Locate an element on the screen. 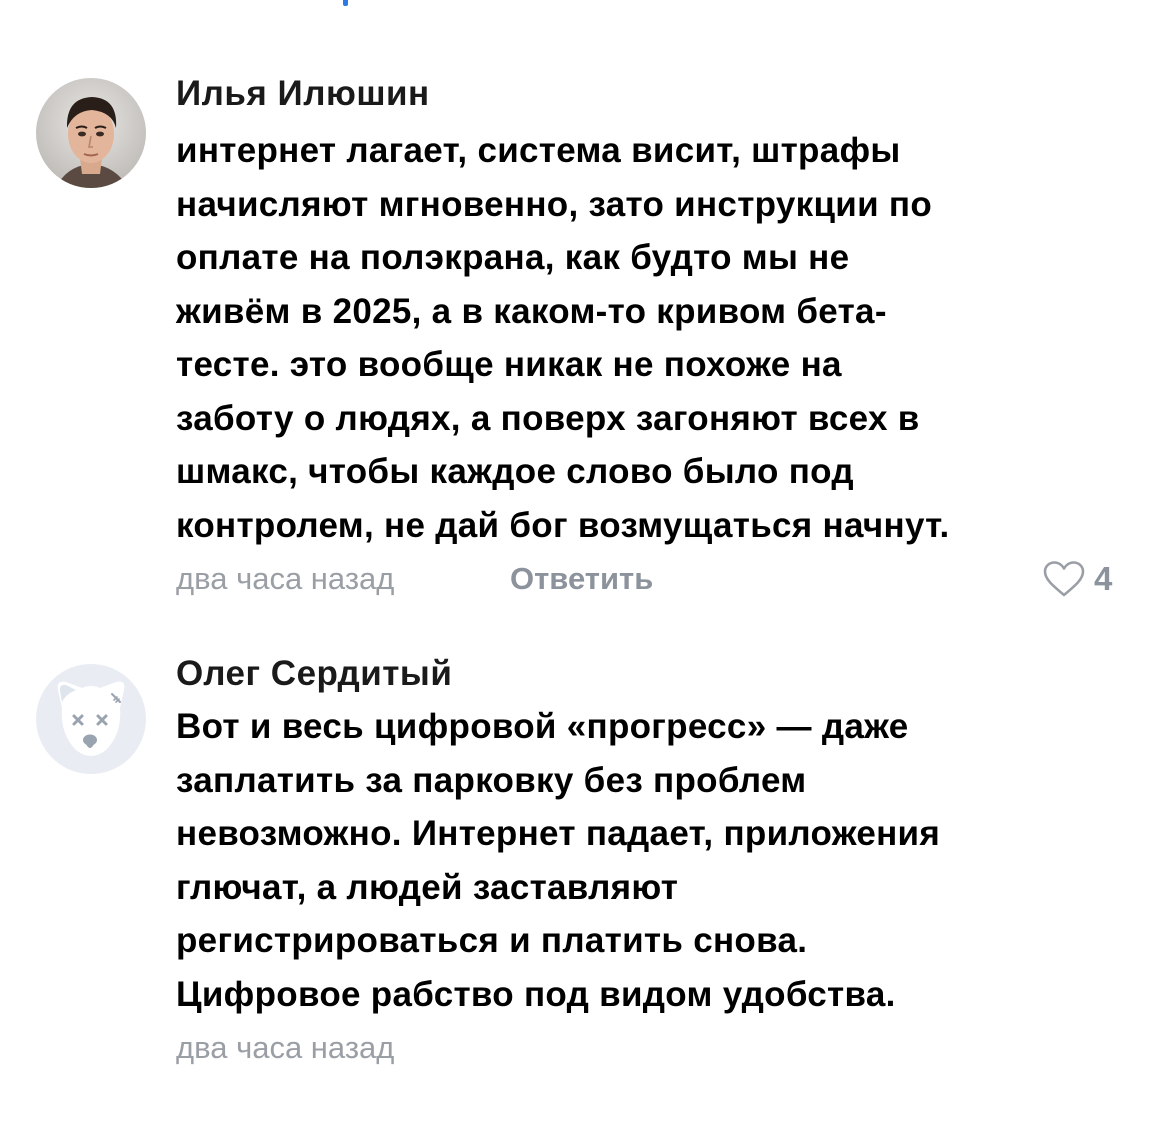  like-count: 4 is located at coordinates (1103, 578).